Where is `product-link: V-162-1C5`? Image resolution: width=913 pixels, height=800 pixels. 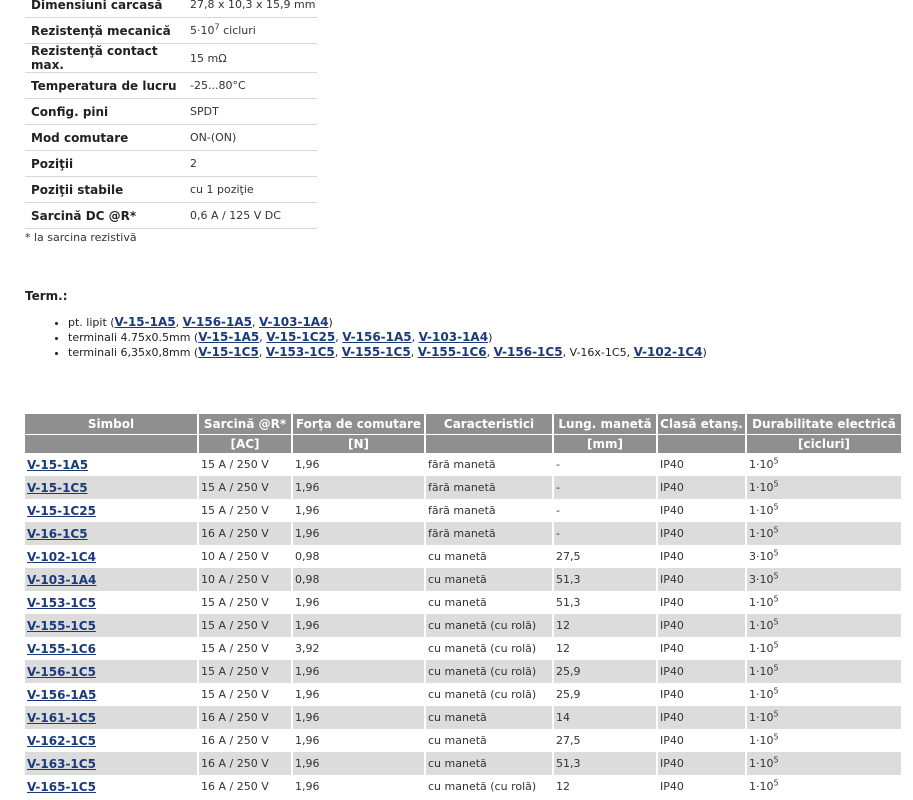
product-link: V-162-1C5 is located at coordinates (61, 741).